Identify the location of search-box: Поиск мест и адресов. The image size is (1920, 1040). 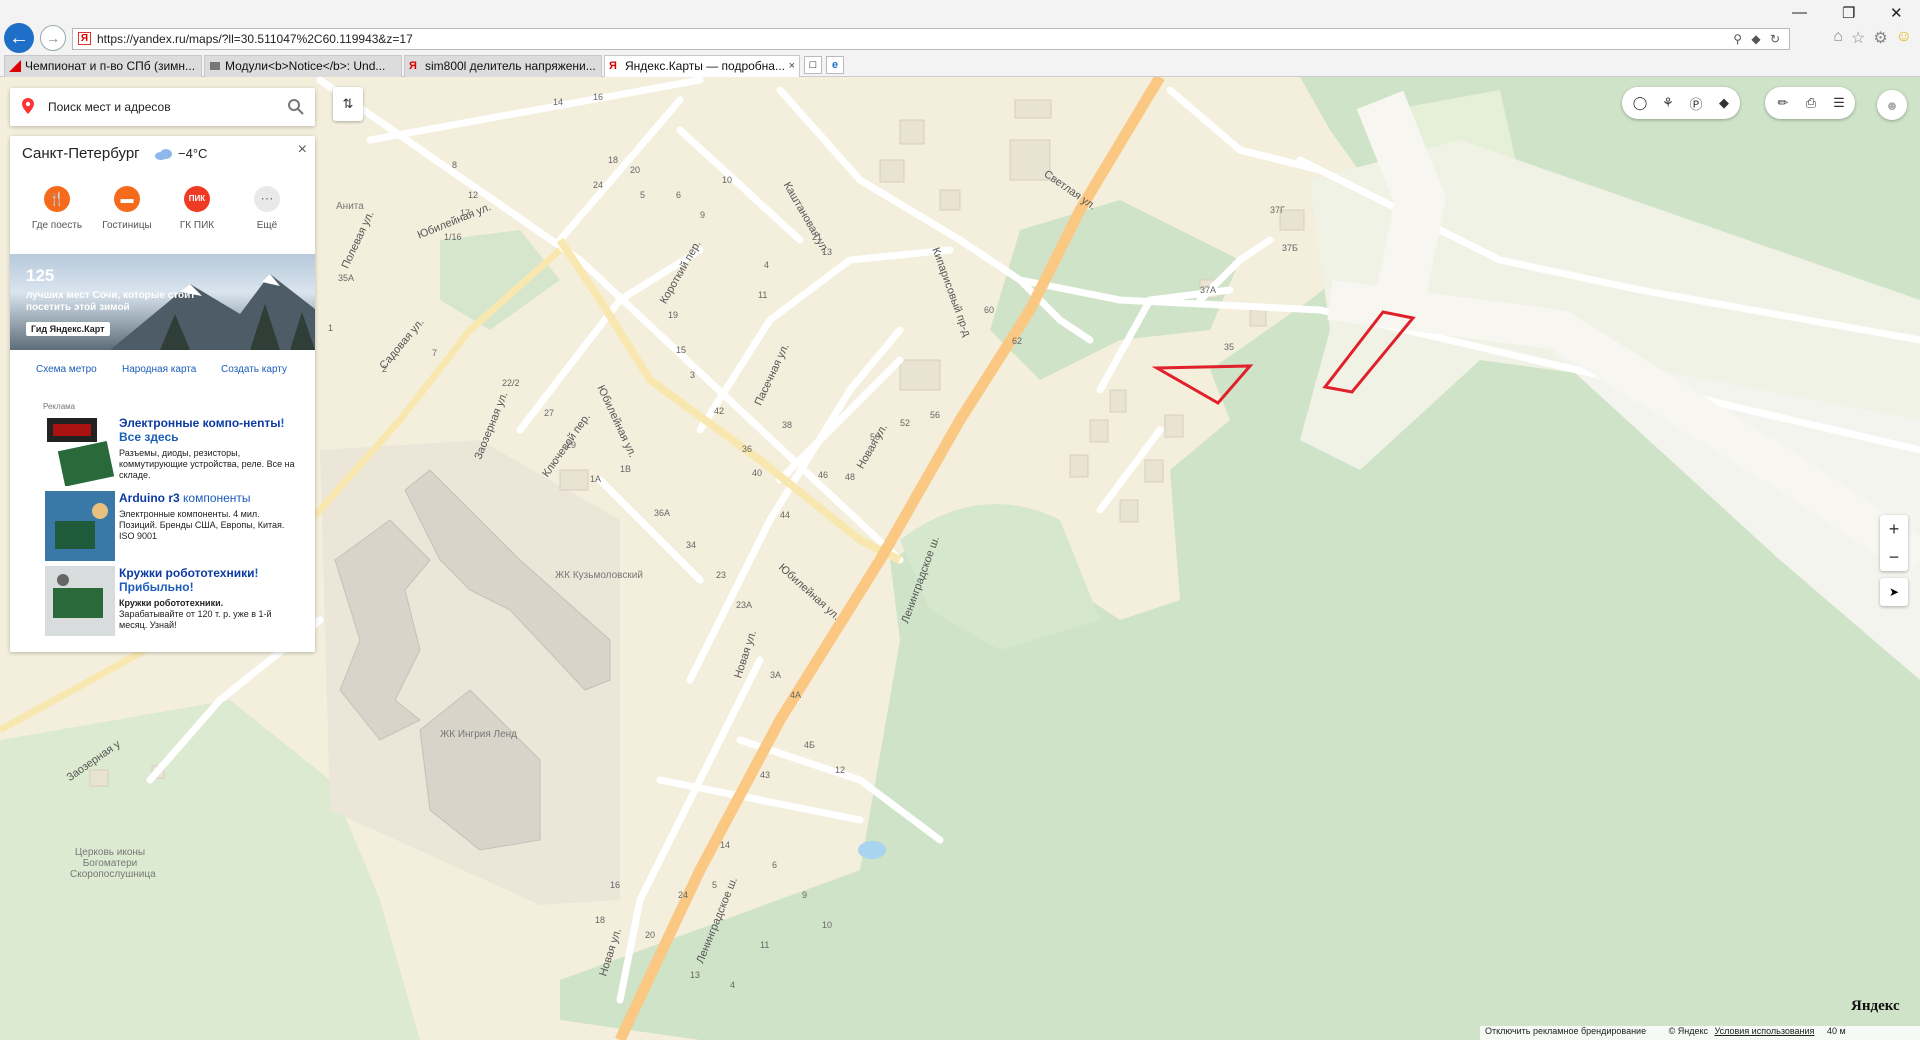
(162, 107).